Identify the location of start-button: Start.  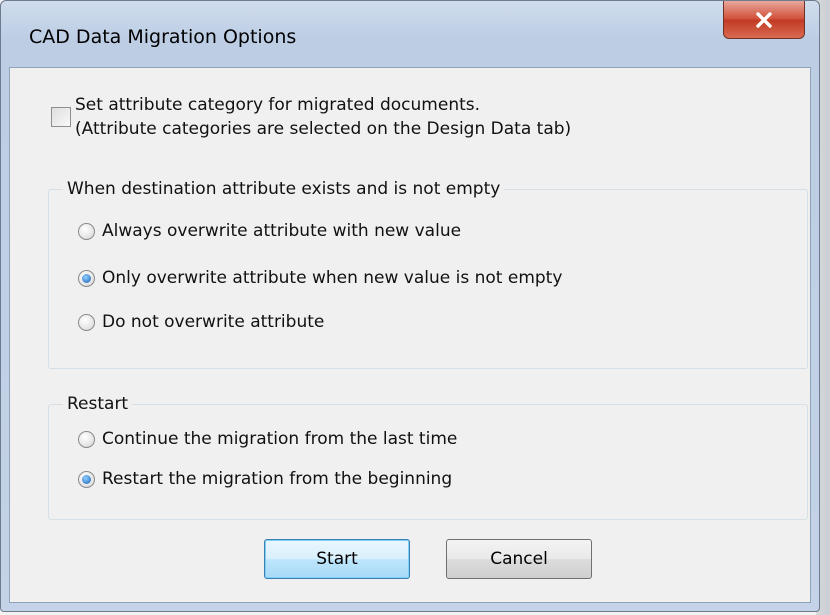
(337, 559).